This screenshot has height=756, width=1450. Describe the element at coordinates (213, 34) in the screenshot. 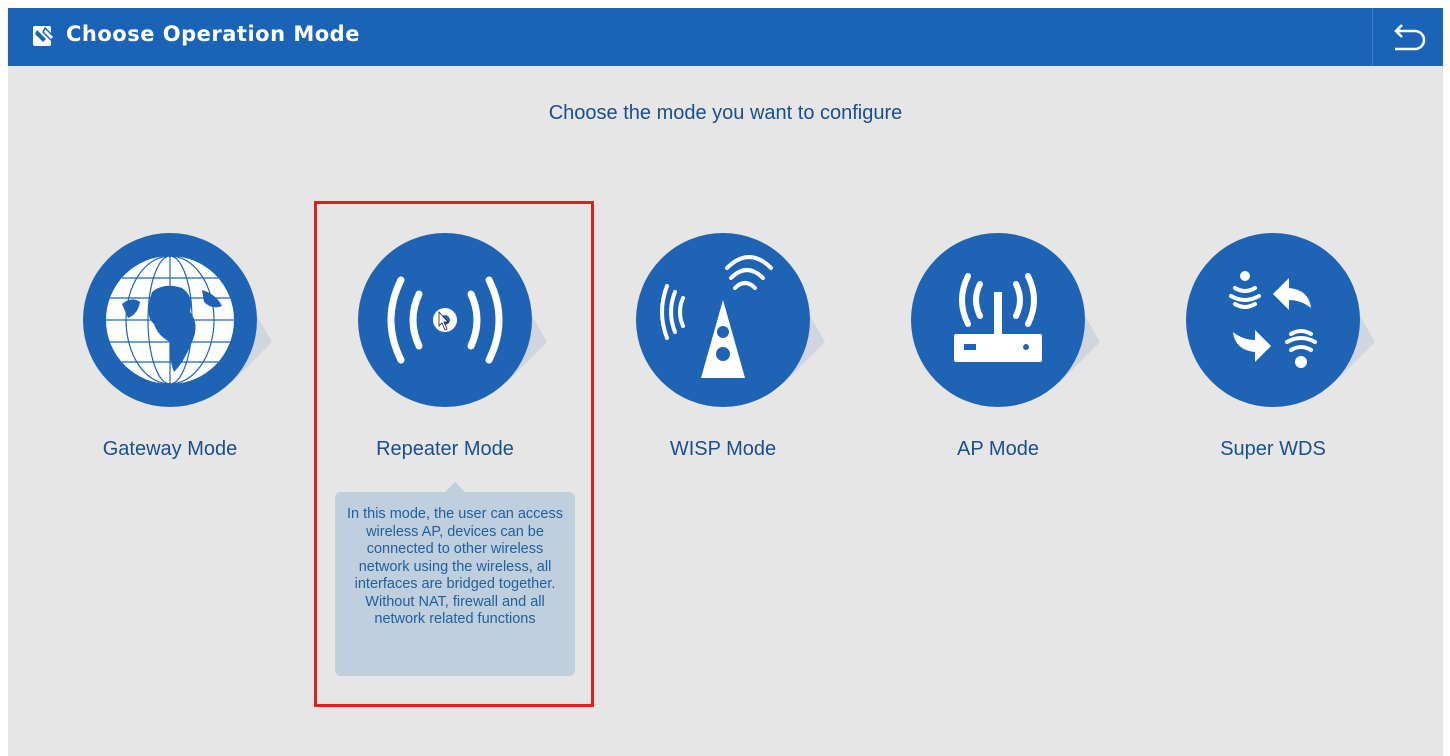

I see `page-title: Choose Operation Mode` at that location.